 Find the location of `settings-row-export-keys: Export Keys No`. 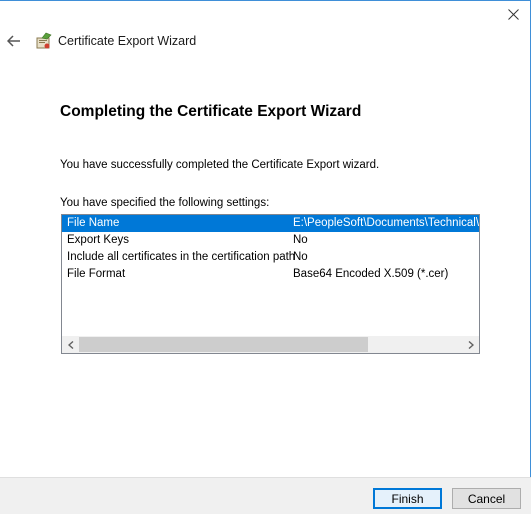

settings-row-export-keys: Export Keys No is located at coordinates (270, 240).